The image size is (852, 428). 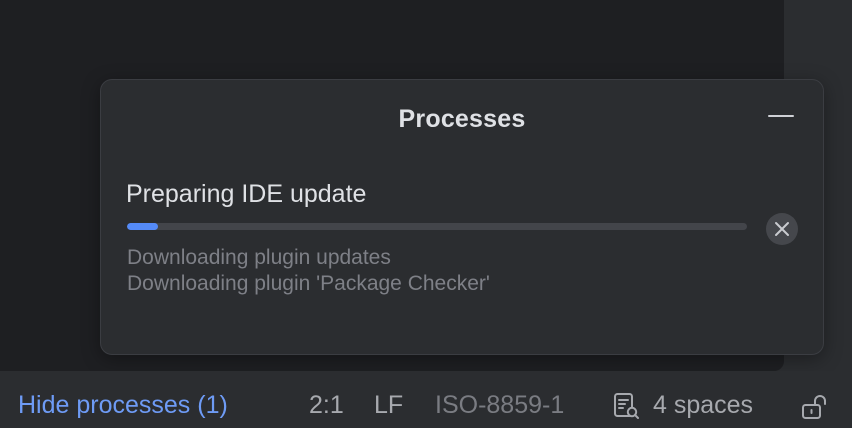 What do you see at coordinates (703, 405) in the screenshot?
I see `indent-widget: 4 spaces` at bounding box center [703, 405].